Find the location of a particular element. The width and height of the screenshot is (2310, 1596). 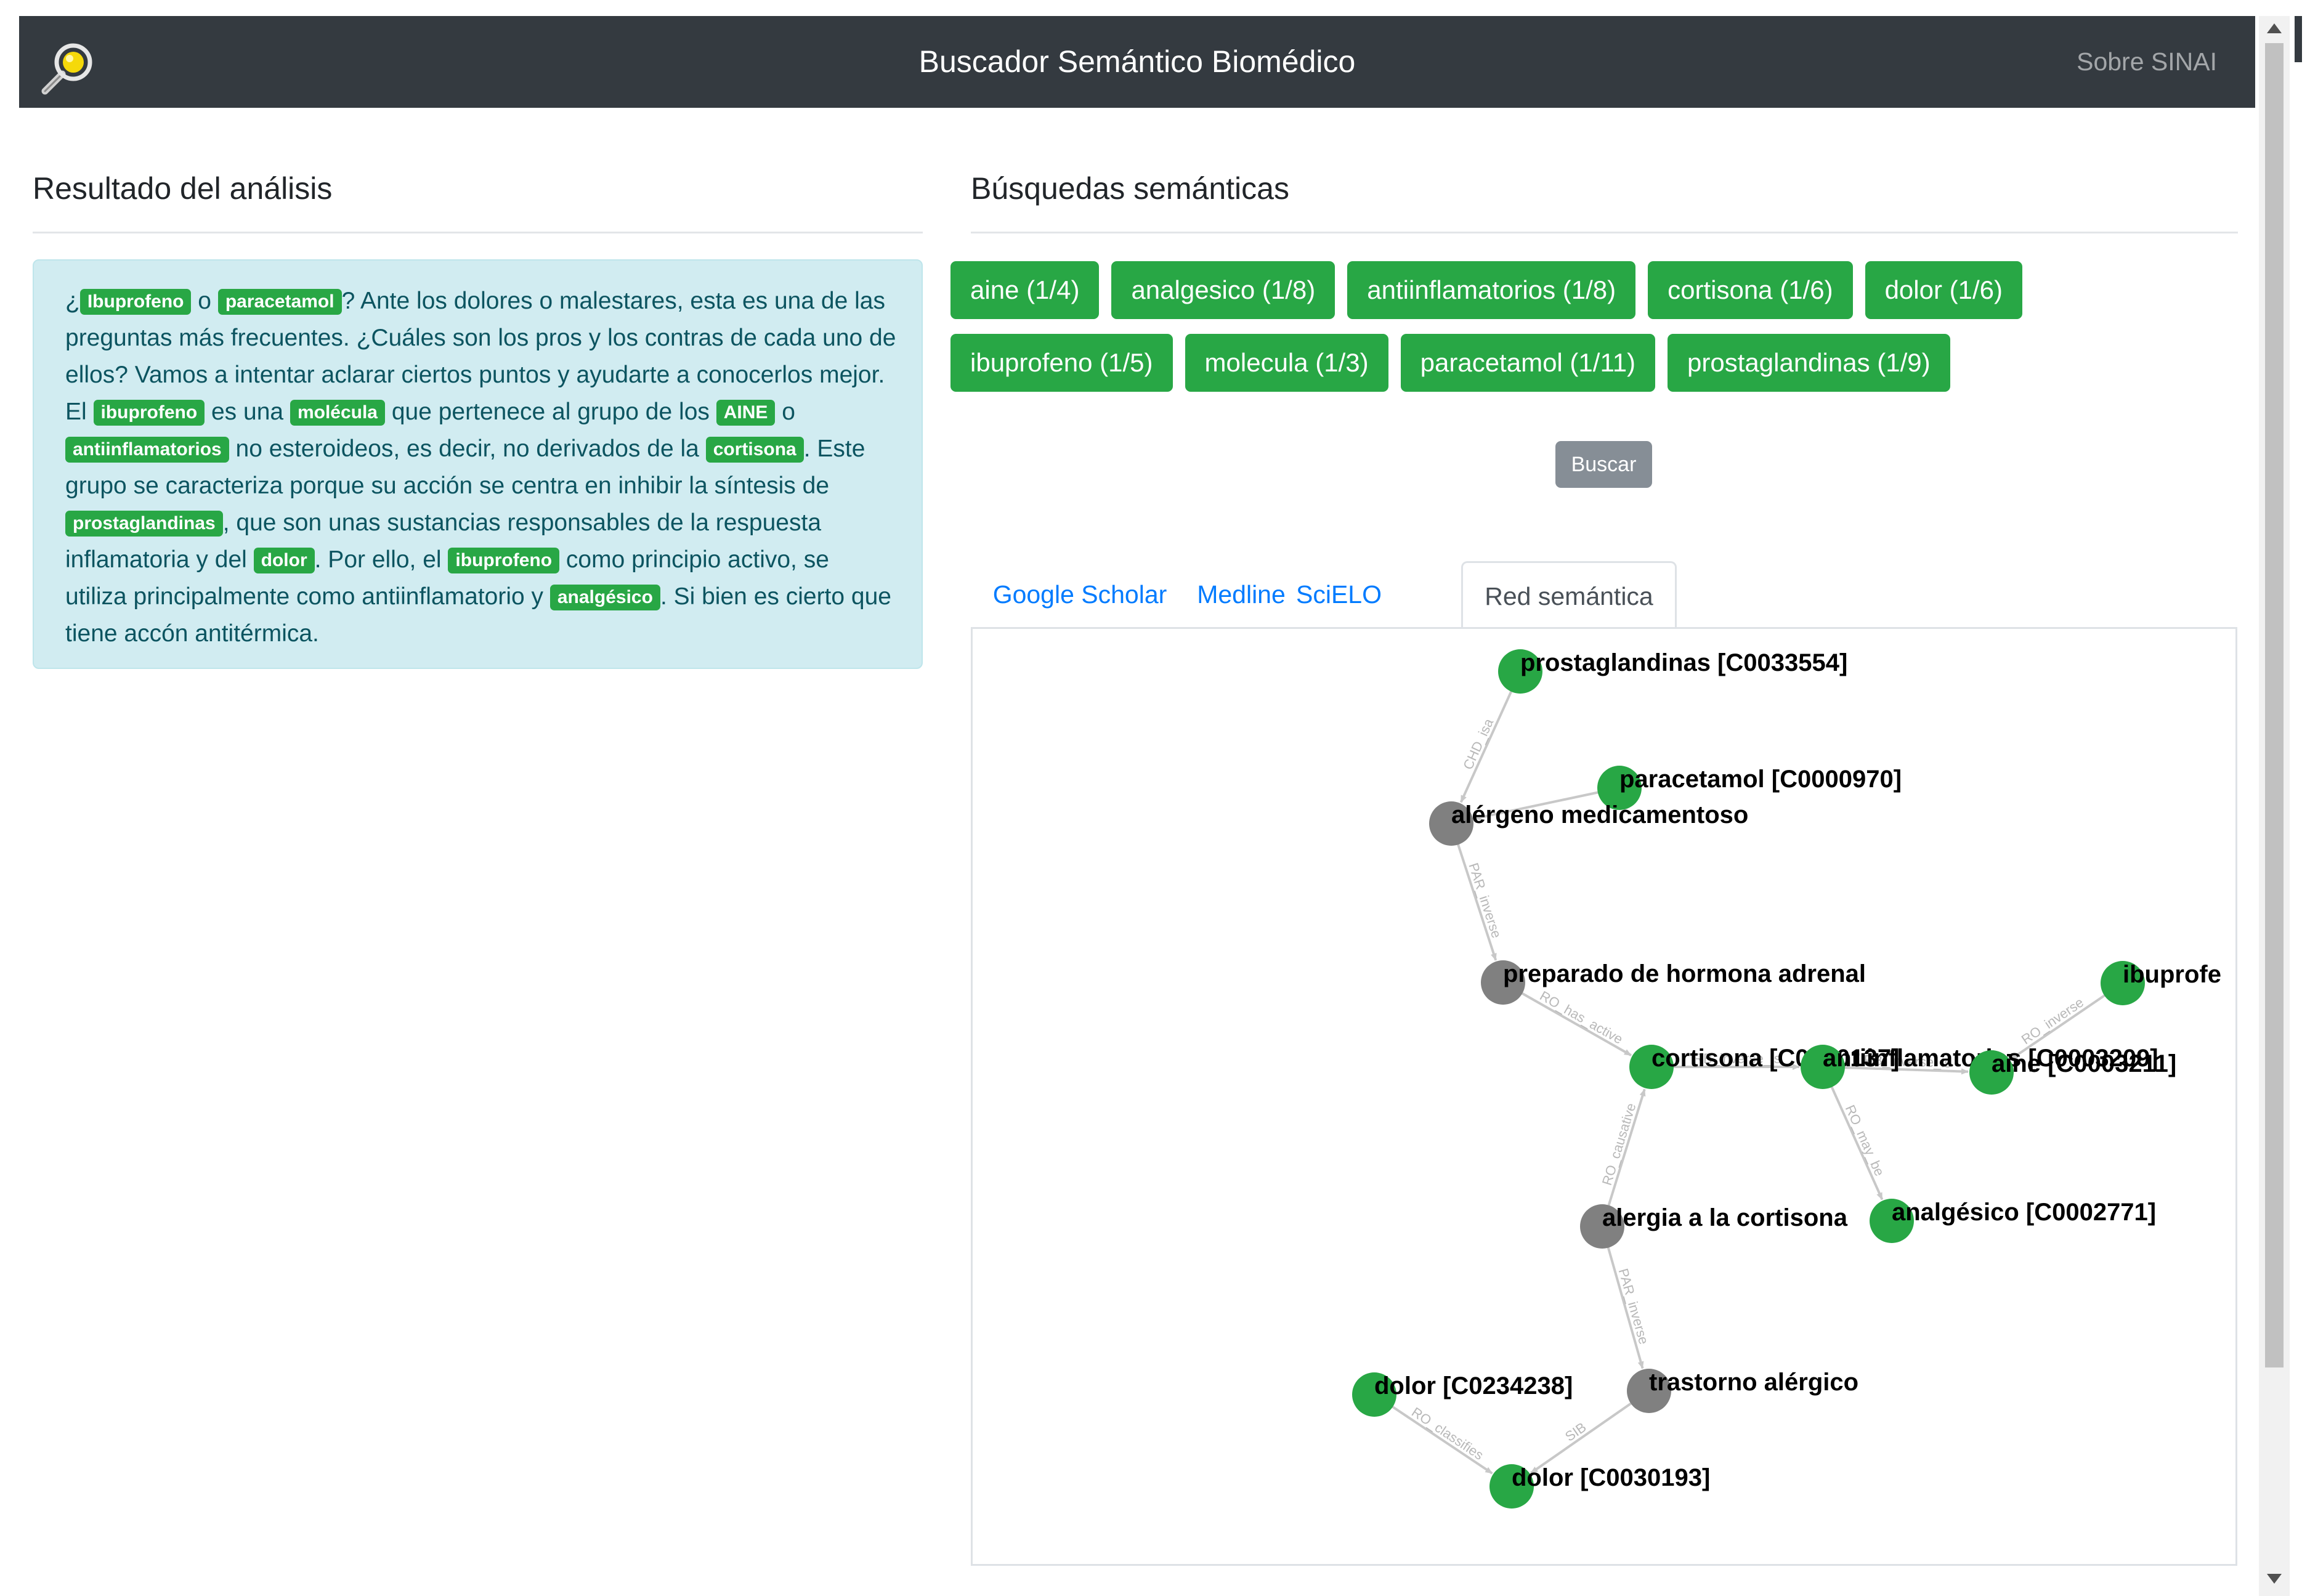

text-segment: es una is located at coordinates (247, 412).